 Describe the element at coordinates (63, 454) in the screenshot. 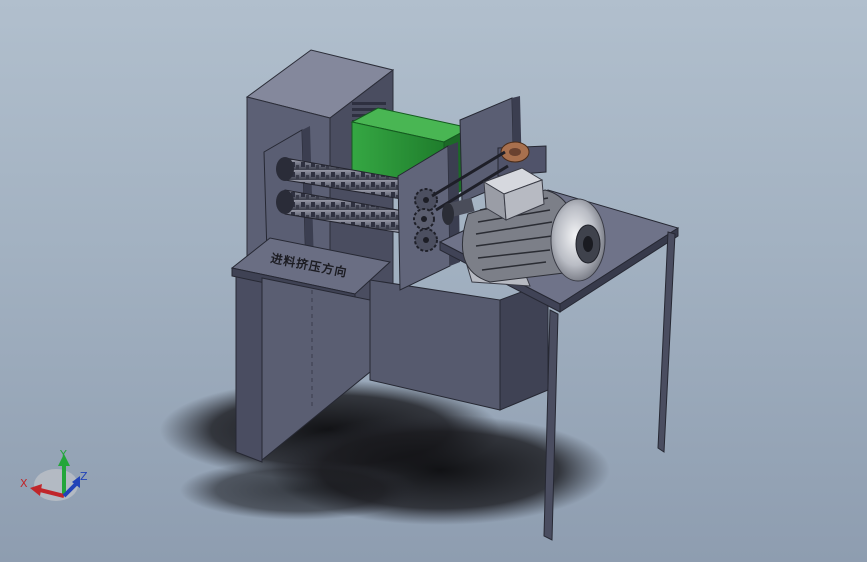

I see `triad-y-label: Y` at that location.